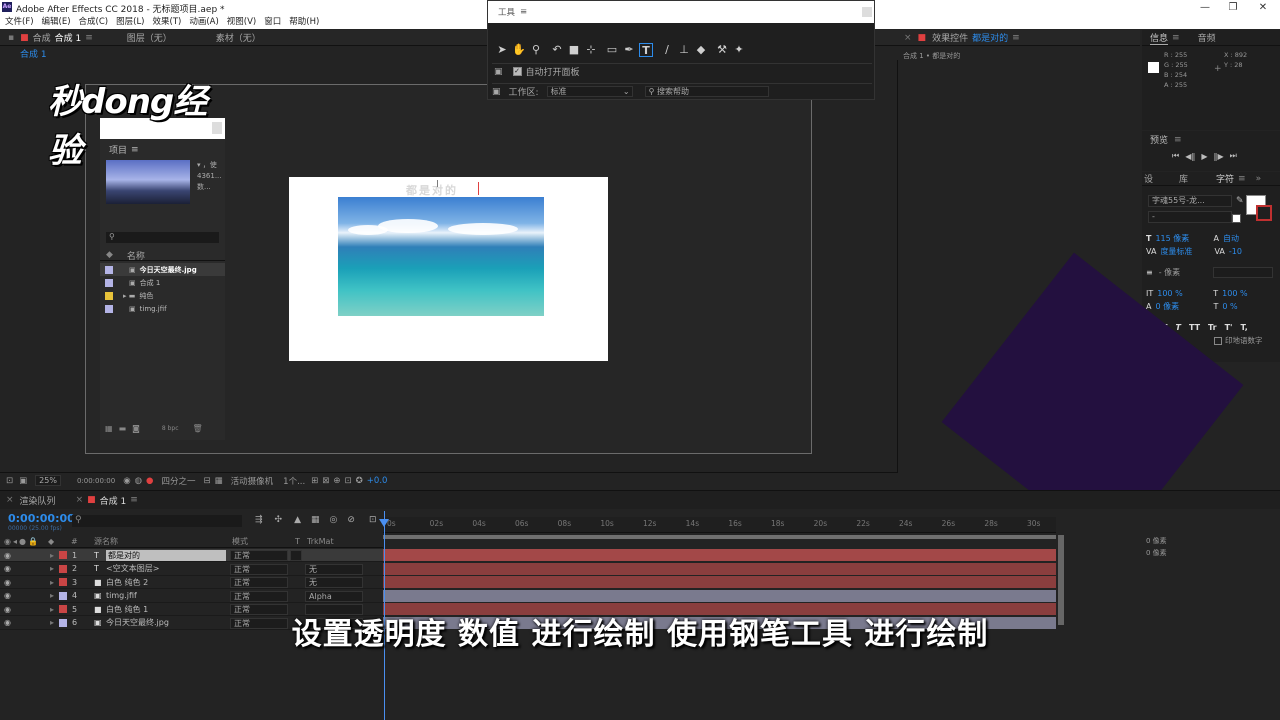  What do you see at coordinates (348, 481) in the screenshot?
I see `flowchart-icon: ⊡` at bounding box center [348, 481].